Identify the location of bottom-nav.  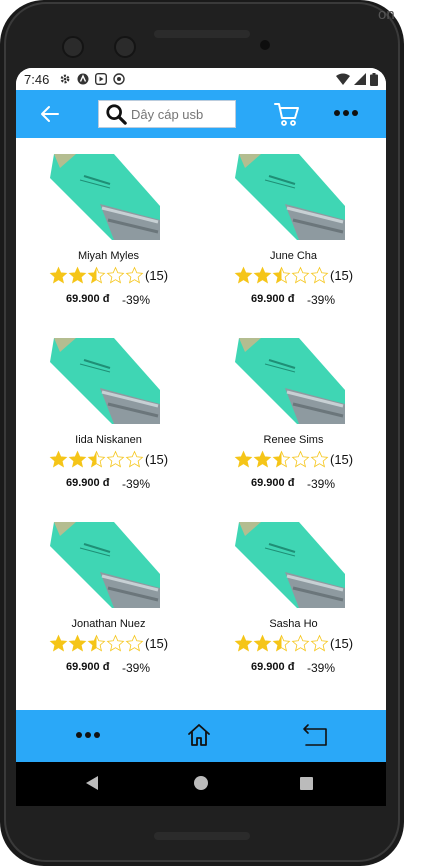
(201, 736).